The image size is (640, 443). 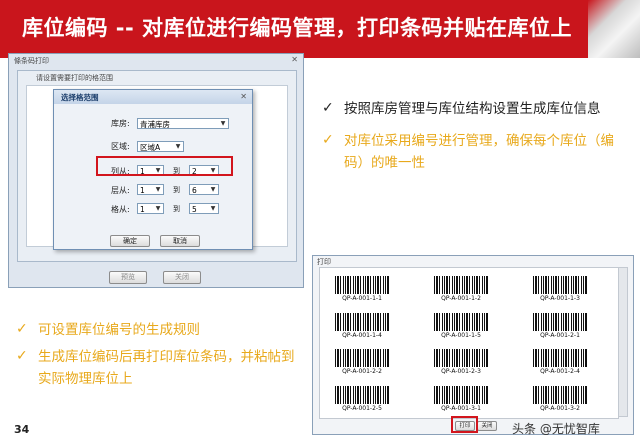 I want to click on bullet-text: 对库位采用编号进行管理，确保每个库位（编码）的唯一性, so click(x=479, y=152).